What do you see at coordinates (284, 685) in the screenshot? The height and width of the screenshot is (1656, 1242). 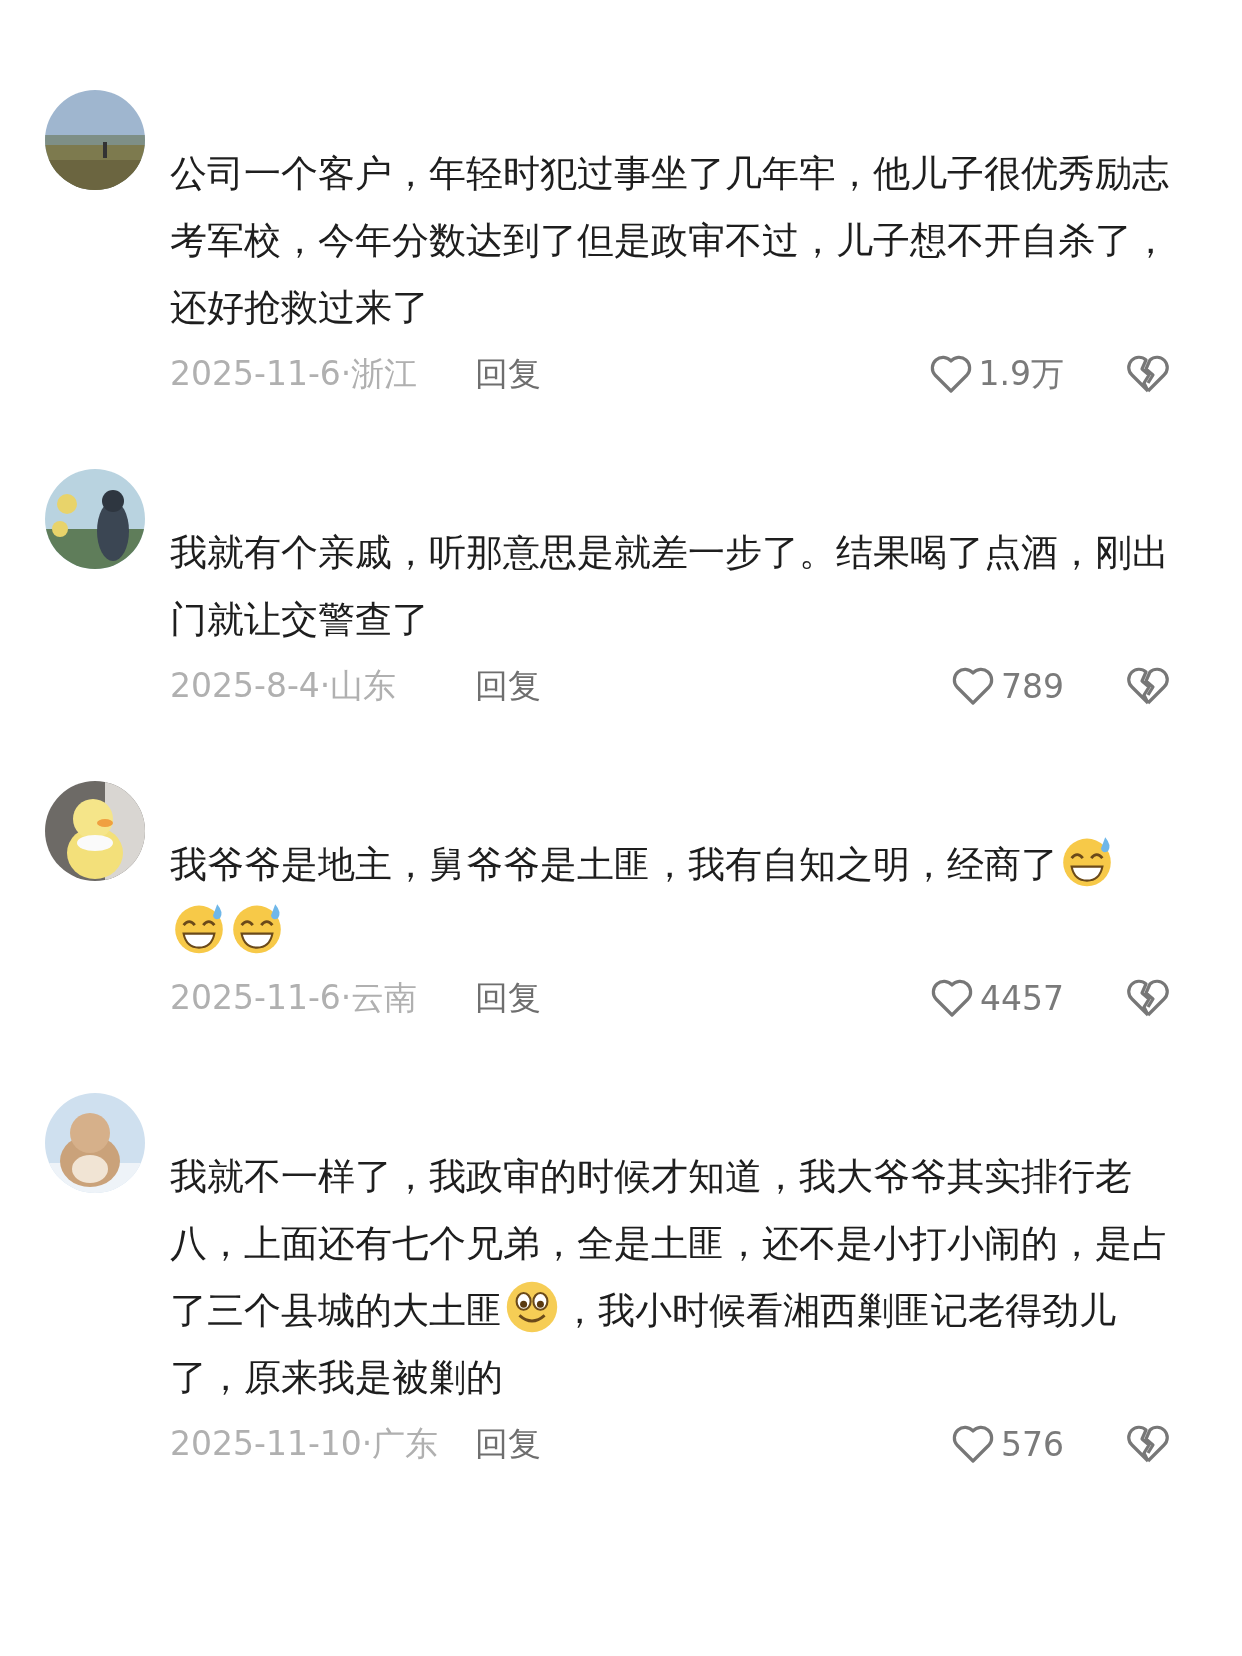 I see `comment-date-location: 2025-8-4·山东` at bounding box center [284, 685].